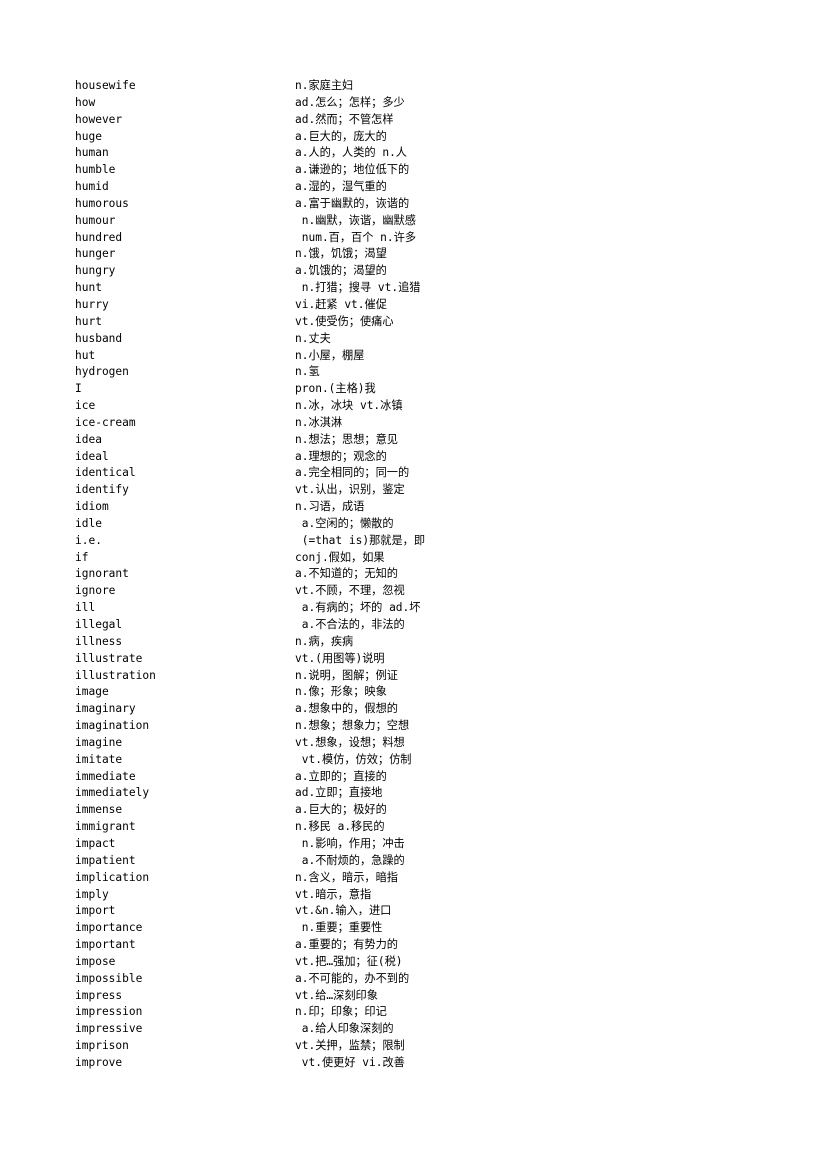 Image resolution: width=827 pixels, height=1170 pixels. What do you see at coordinates (275, 539) in the screenshot?
I see `vocabulary-entry-row: i.e. (=that is)那就是，即` at bounding box center [275, 539].